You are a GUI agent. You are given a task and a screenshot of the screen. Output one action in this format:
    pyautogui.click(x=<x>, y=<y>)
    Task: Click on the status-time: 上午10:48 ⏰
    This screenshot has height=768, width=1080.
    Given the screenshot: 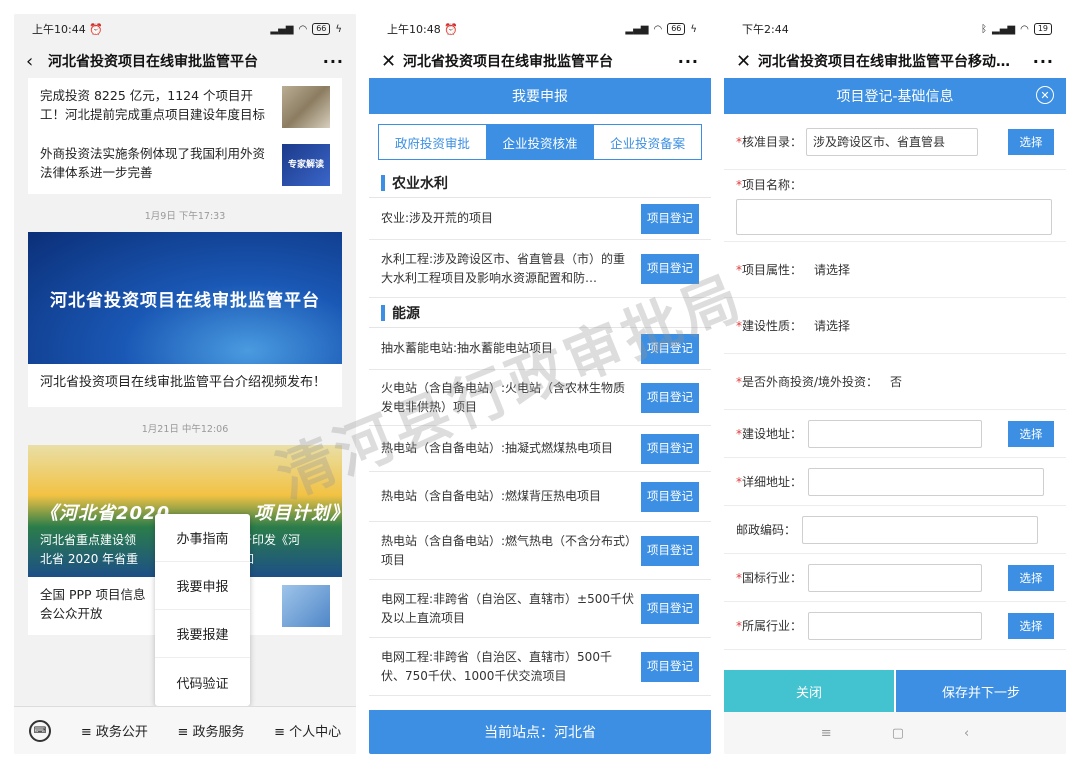 What is the action you would take?
    pyautogui.click(x=422, y=29)
    